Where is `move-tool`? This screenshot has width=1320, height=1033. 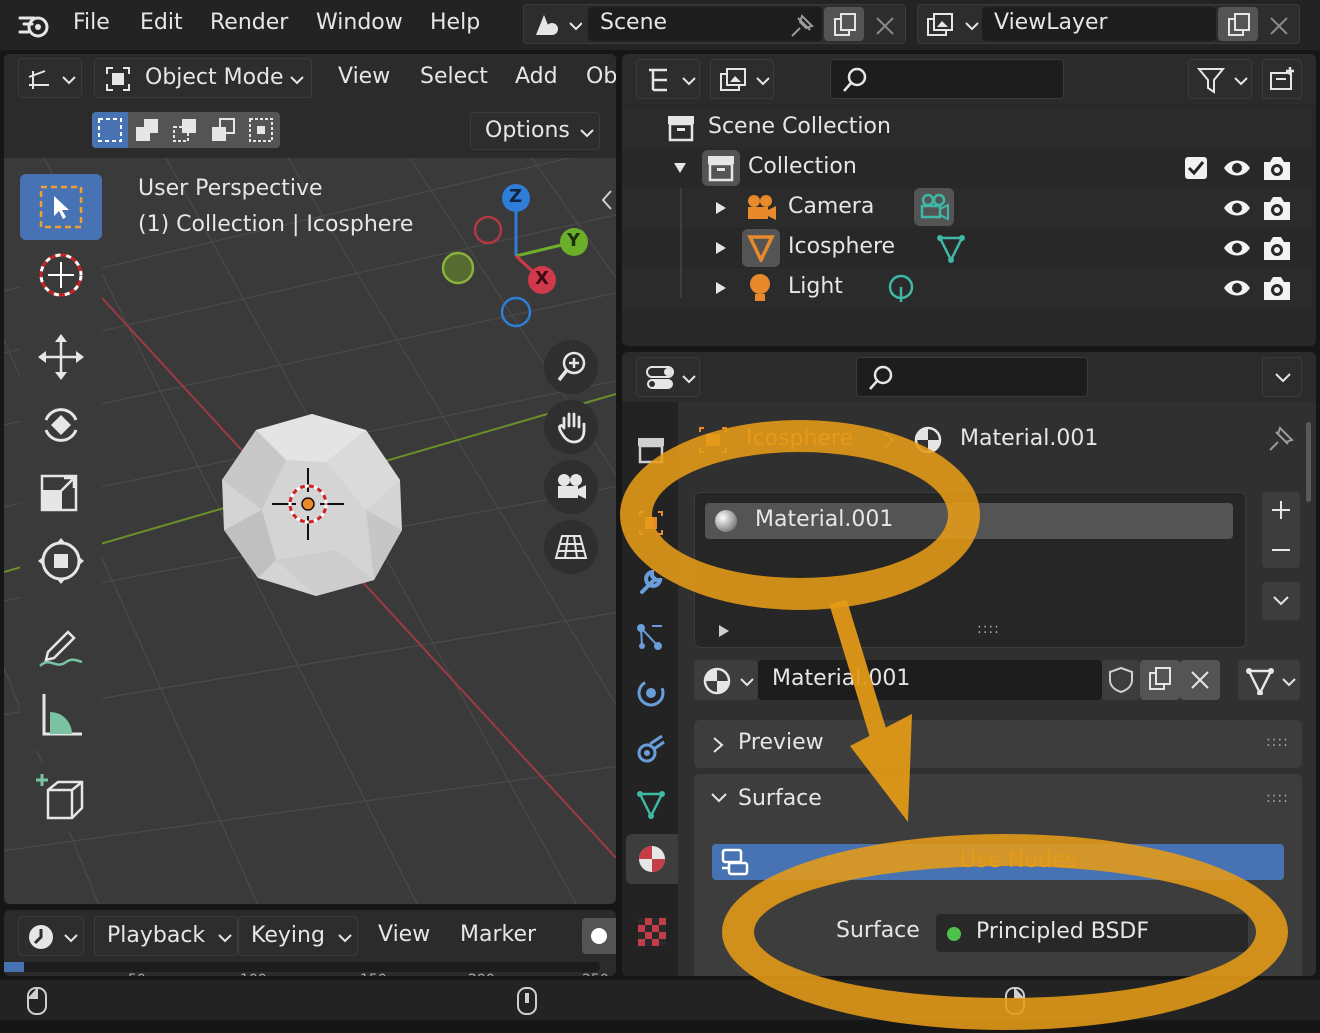 move-tool is located at coordinates (61, 357).